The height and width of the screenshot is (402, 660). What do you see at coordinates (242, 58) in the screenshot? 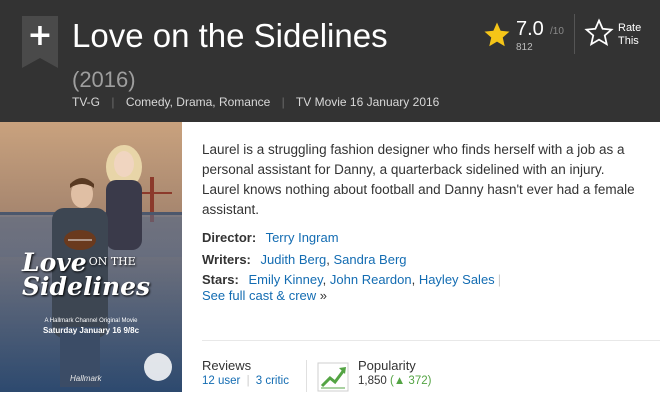
I see `page-title: Love on the Sidelines (2016)` at bounding box center [242, 58].